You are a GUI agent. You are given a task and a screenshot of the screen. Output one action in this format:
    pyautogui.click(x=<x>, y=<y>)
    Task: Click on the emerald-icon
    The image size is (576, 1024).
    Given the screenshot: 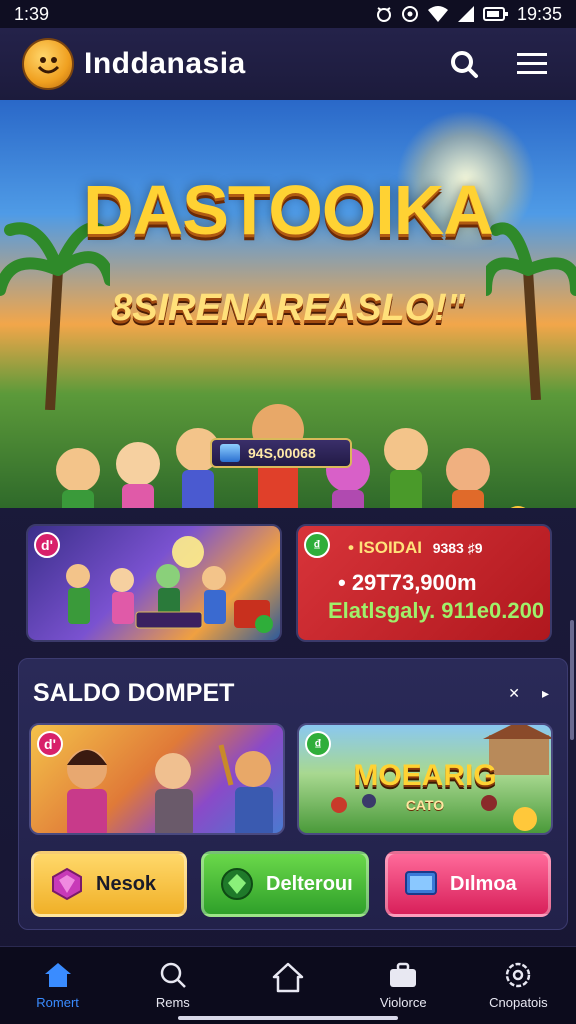 What is the action you would take?
    pyautogui.click(x=237, y=884)
    